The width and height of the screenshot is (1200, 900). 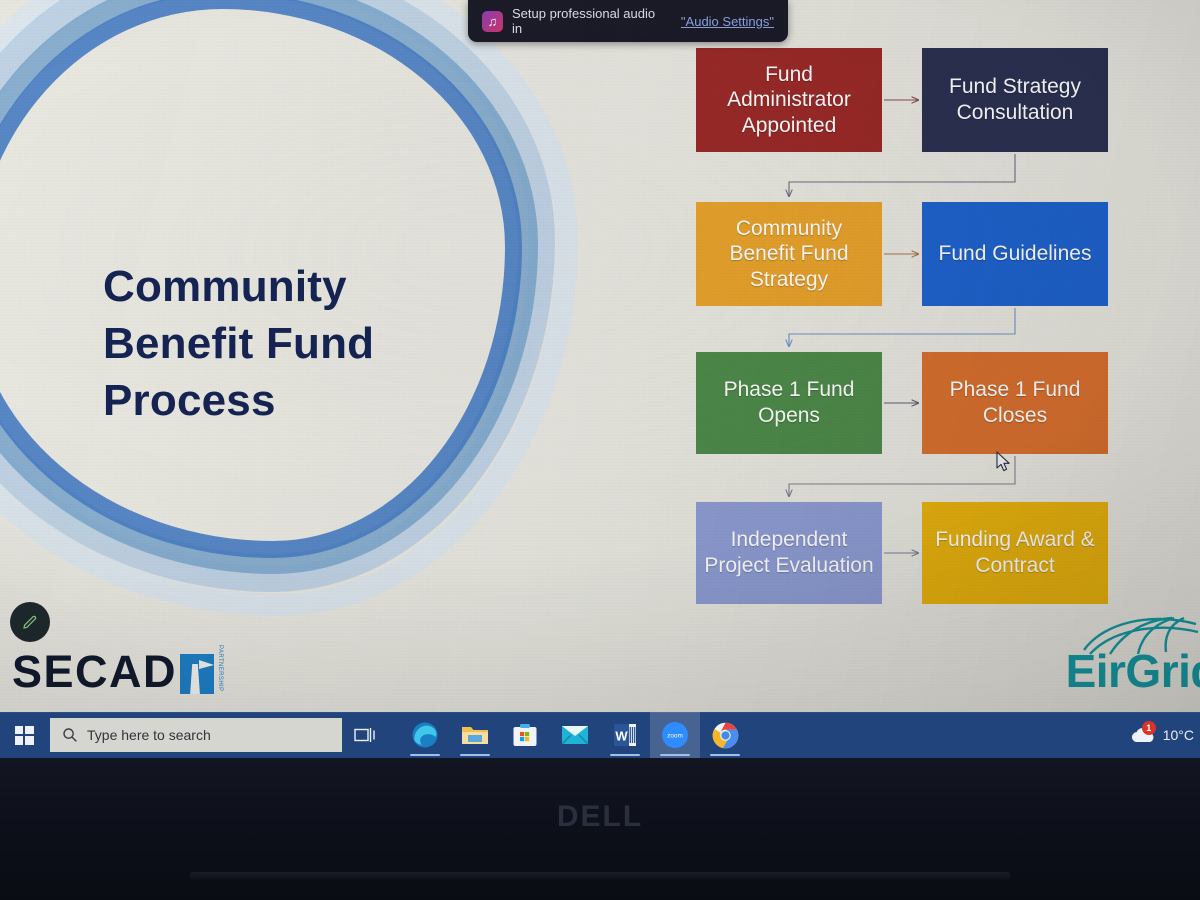 What do you see at coordinates (789, 553) in the screenshot?
I see `flow-step-independent-project-evaluation: Independent Project Evaluation` at bounding box center [789, 553].